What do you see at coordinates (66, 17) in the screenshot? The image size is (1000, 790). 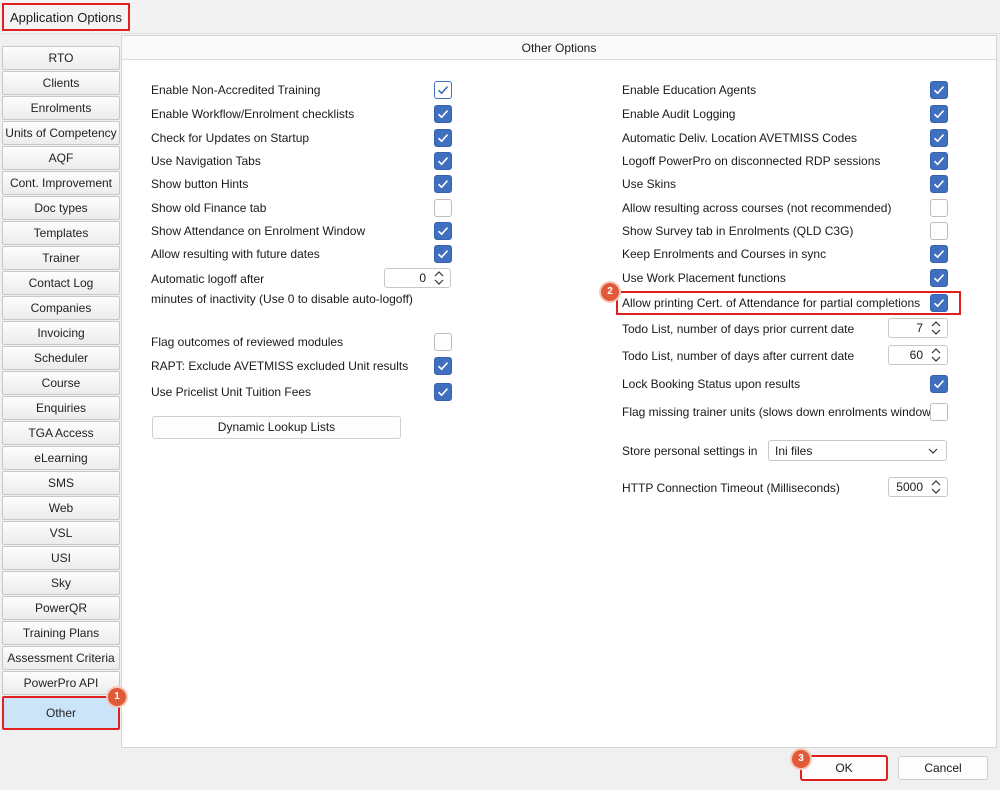 I see `window-title: Application Options` at bounding box center [66, 17].